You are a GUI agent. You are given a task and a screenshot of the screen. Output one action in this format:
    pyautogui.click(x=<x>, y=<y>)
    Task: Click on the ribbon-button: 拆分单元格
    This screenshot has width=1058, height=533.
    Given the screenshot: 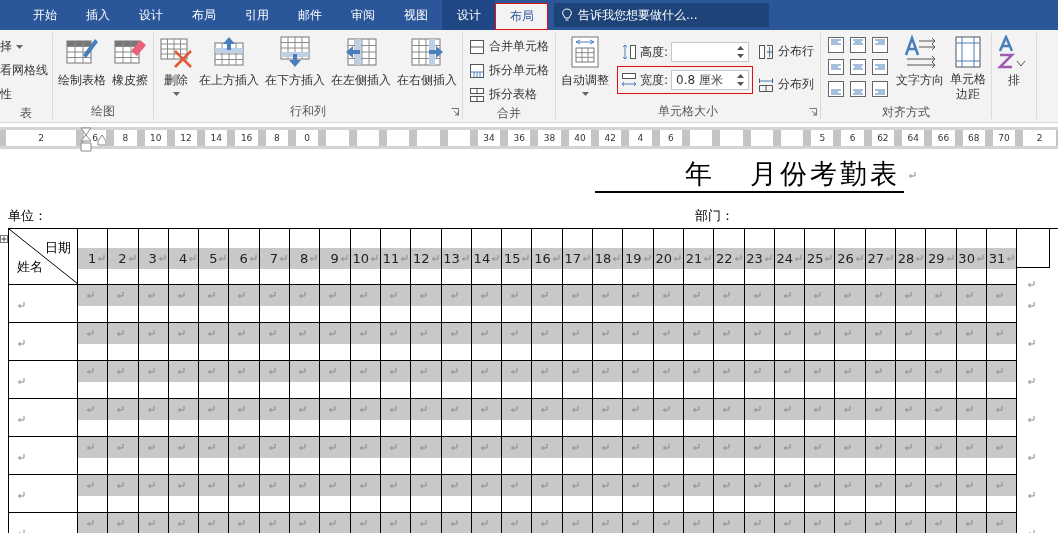 What is the action you would take?
    pyautogui.click(x=509, y=70)
    